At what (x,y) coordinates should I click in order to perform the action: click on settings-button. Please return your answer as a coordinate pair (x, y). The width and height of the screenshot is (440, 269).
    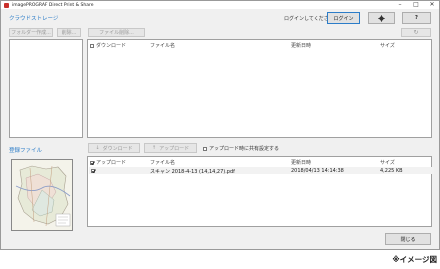
    Looking at the image, I should click on (381, 18).